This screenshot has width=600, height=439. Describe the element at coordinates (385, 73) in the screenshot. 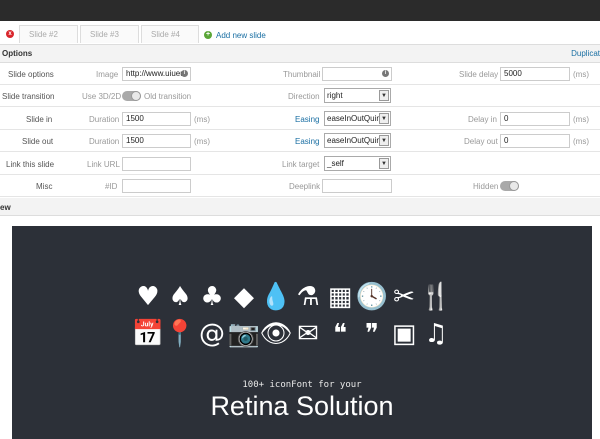

I see `thumbnail-info-icon: i` at that location.